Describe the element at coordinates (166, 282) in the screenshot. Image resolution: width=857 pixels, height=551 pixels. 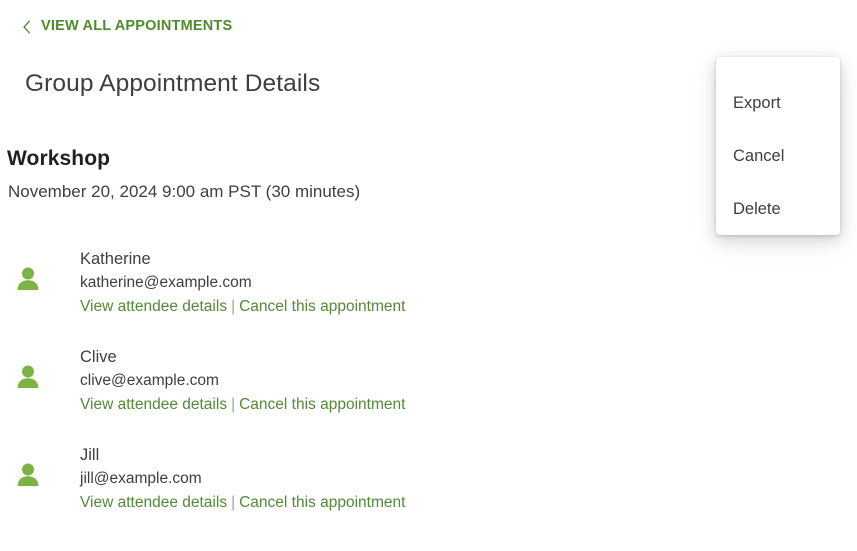
I see `attendee-email: katherine@example.com` at that location.